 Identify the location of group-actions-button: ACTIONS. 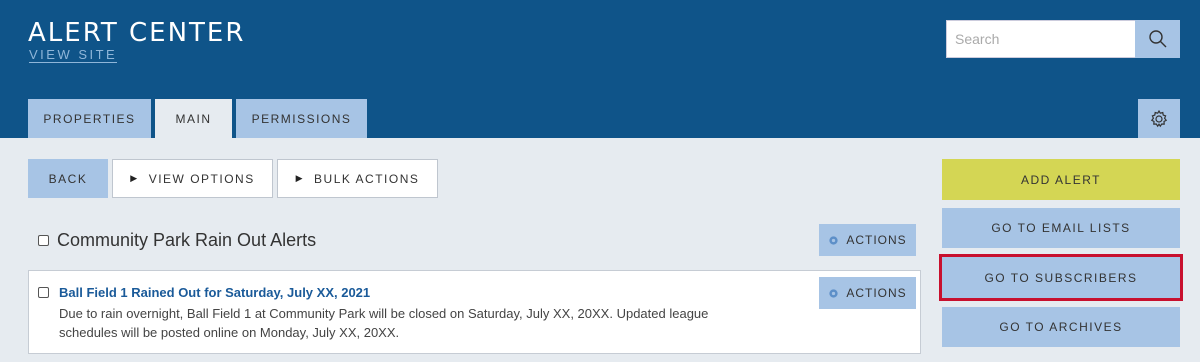
(867, 240).